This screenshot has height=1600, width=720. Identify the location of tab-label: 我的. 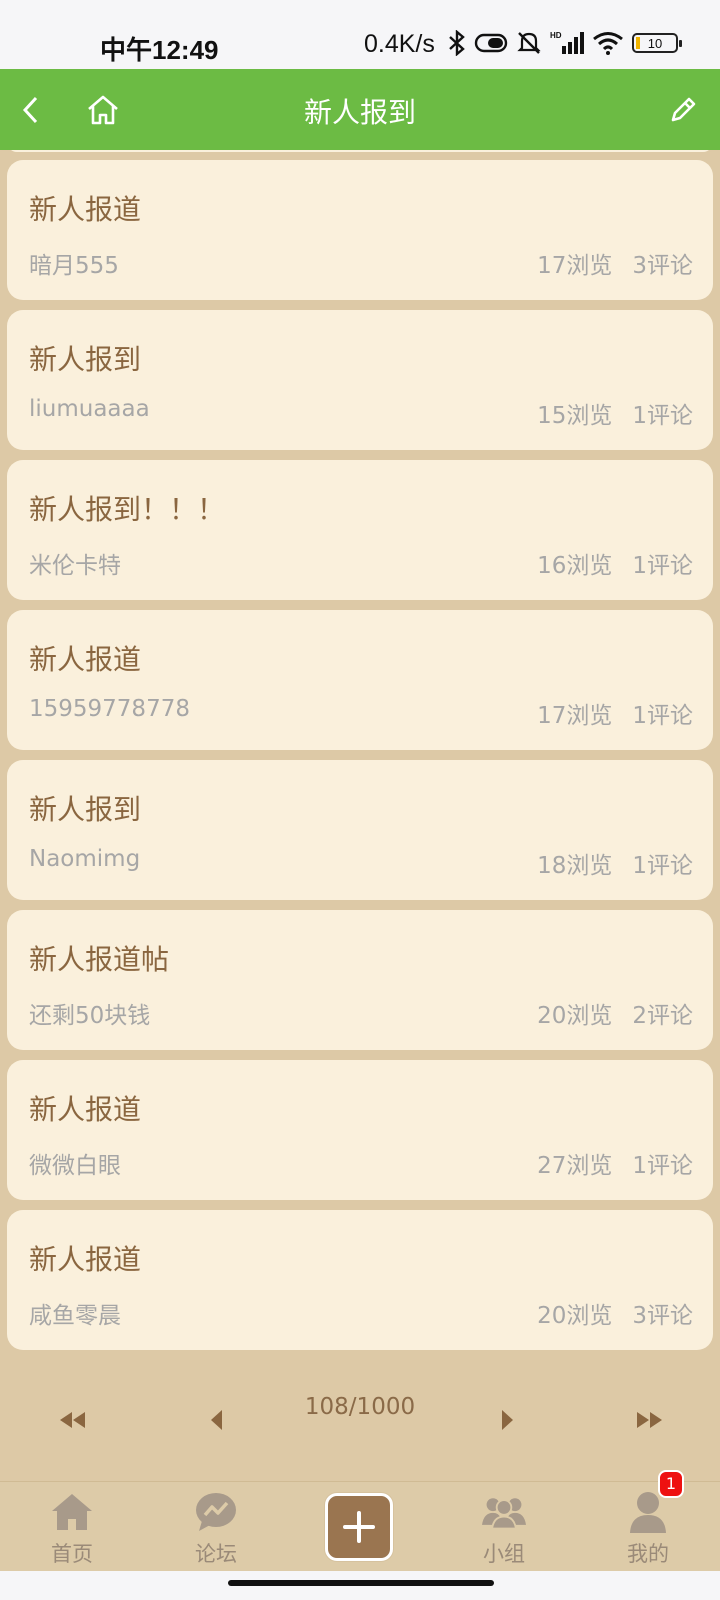
(648, 1554).